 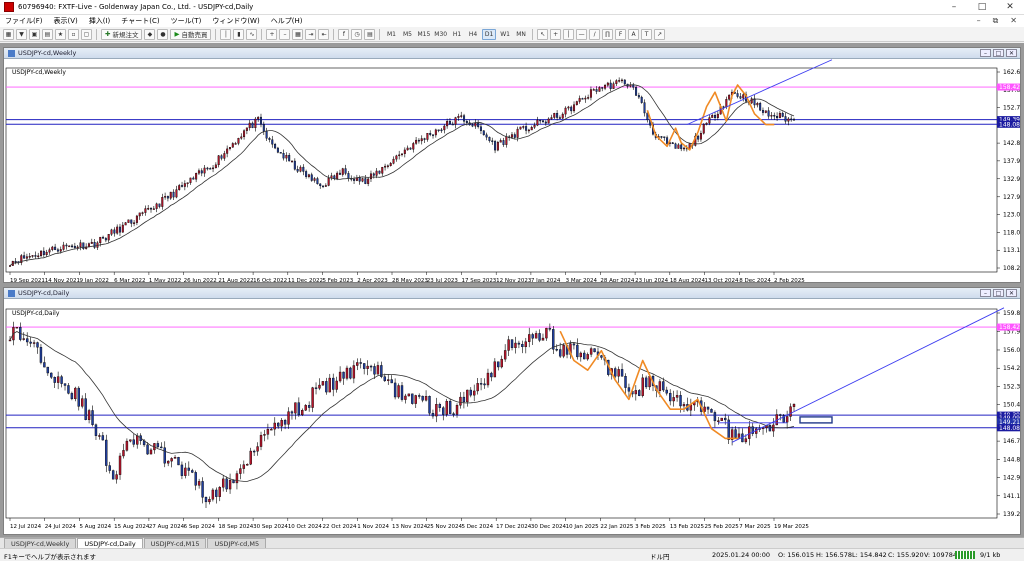 What do you see at coordinates (996, 21) in the screenshot?
I see `mdi-restore-icon: ⧉` at bounding box center [996, 21].